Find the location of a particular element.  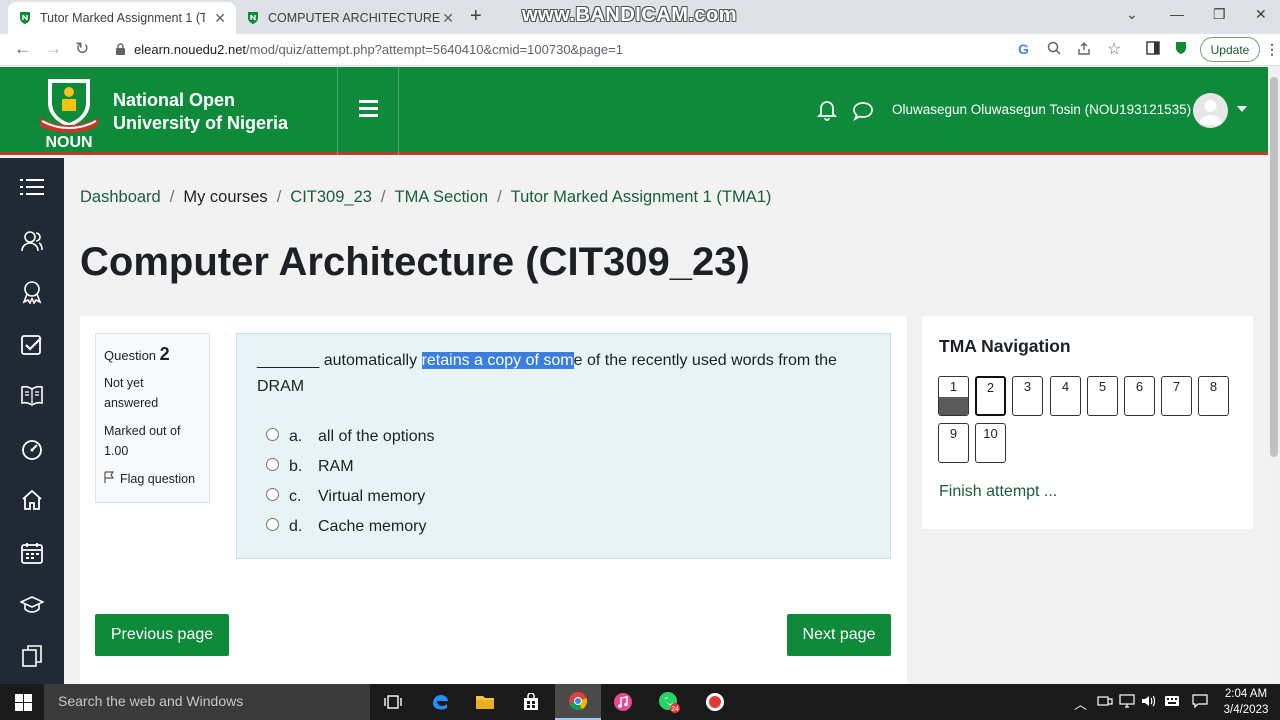

menu-dots-icon: ⋮ is located at coordinates (1272, 49).